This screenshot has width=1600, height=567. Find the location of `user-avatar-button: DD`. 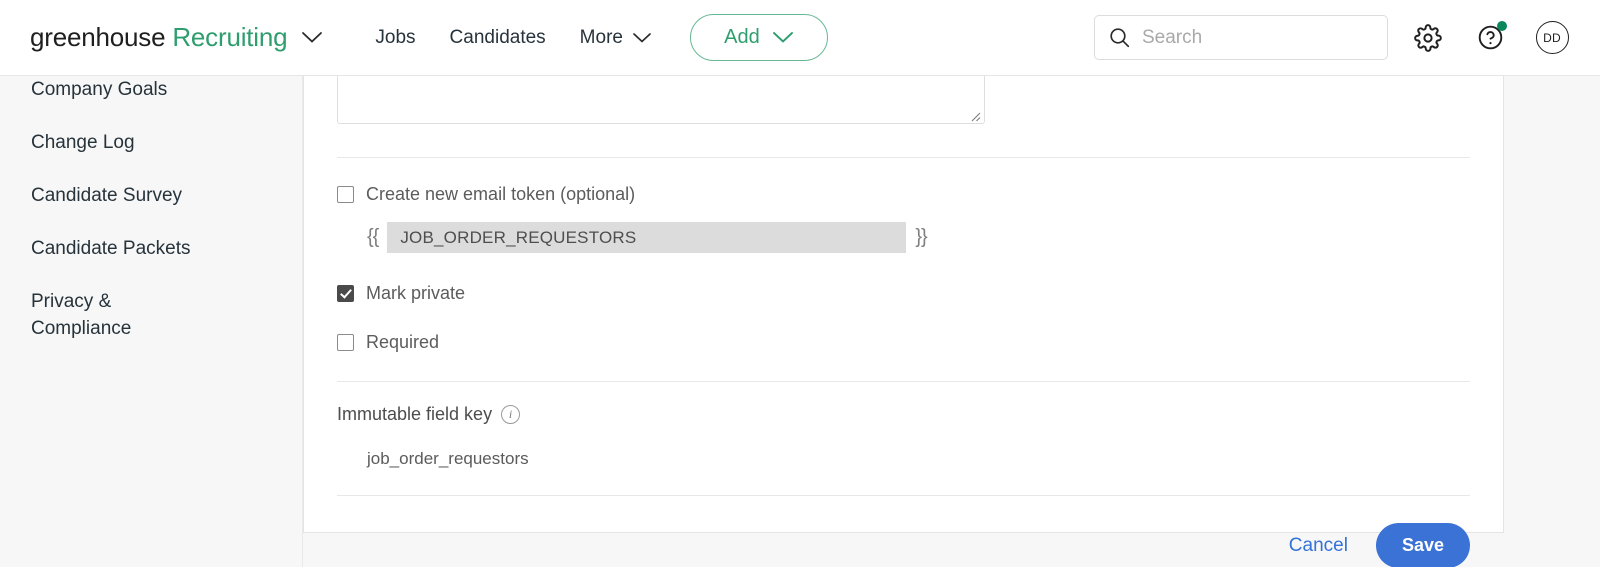

user-avatar-button: DD is located at coordinates (1552, 38).